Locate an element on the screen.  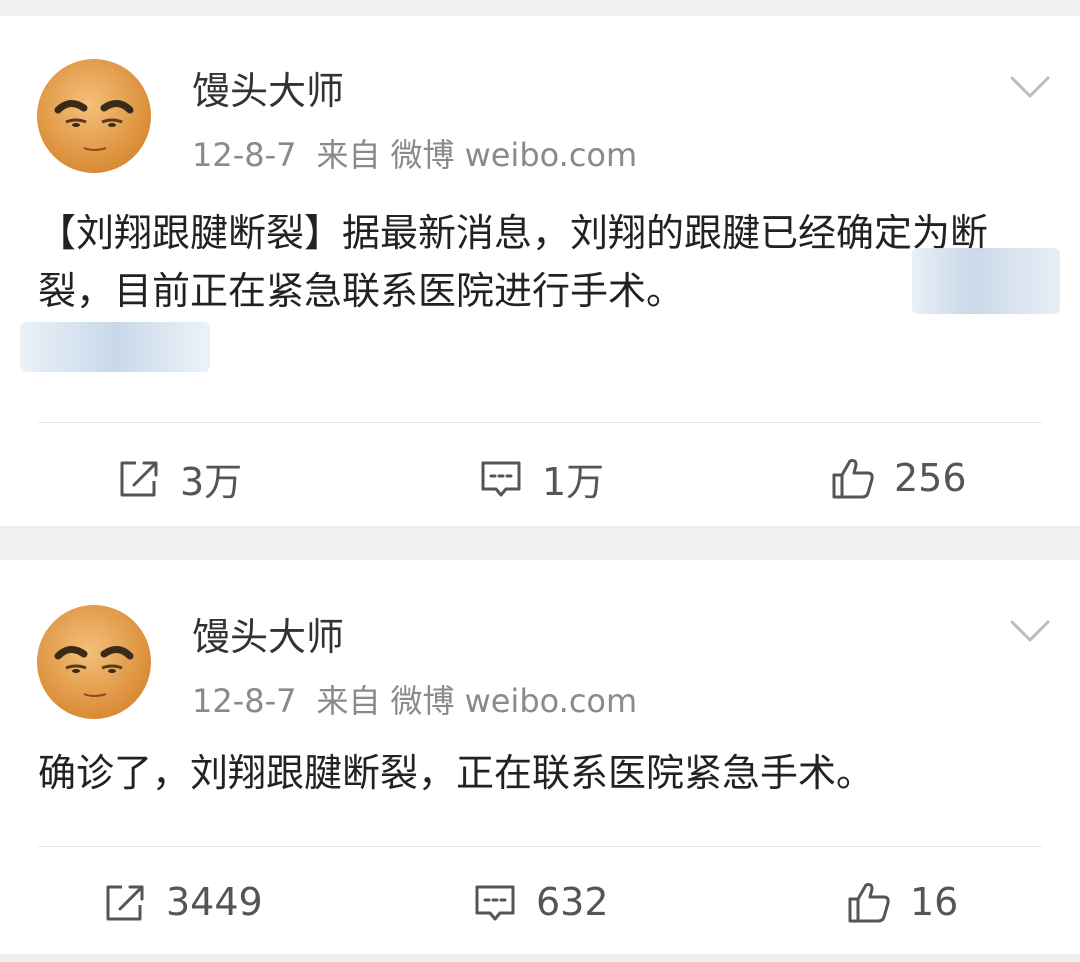
comment-count: 1万 is located at coordinates (573, 481).